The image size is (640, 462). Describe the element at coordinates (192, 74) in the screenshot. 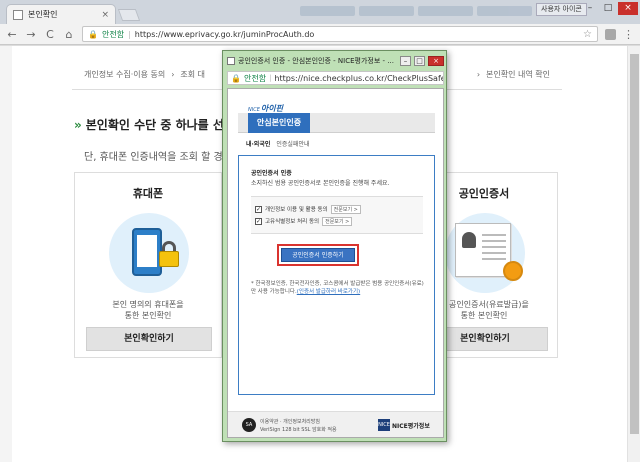

I see `step-2: 조회 대` at that location.